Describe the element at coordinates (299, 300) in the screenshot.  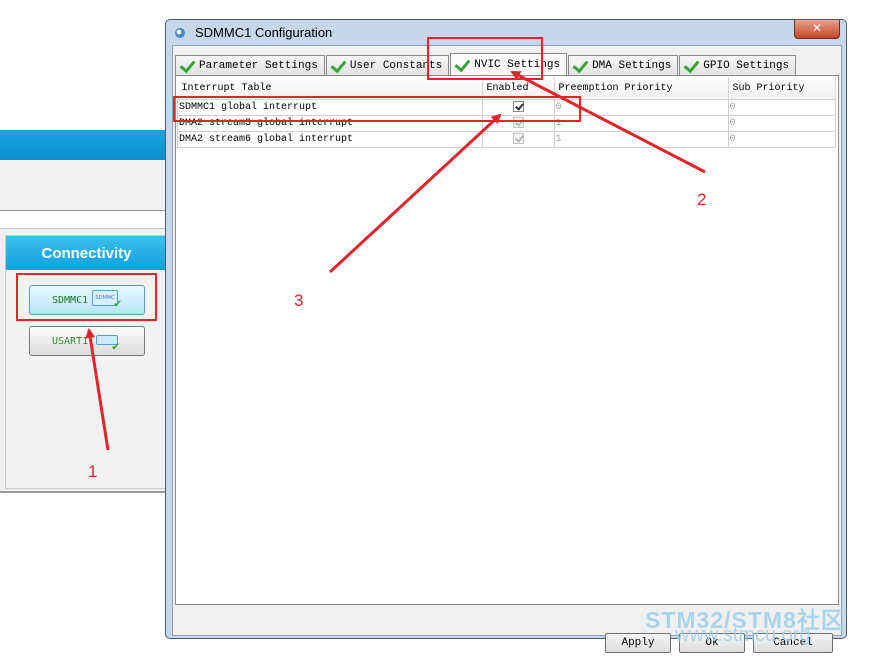
I see `annotation-step-3: 3` at that location.